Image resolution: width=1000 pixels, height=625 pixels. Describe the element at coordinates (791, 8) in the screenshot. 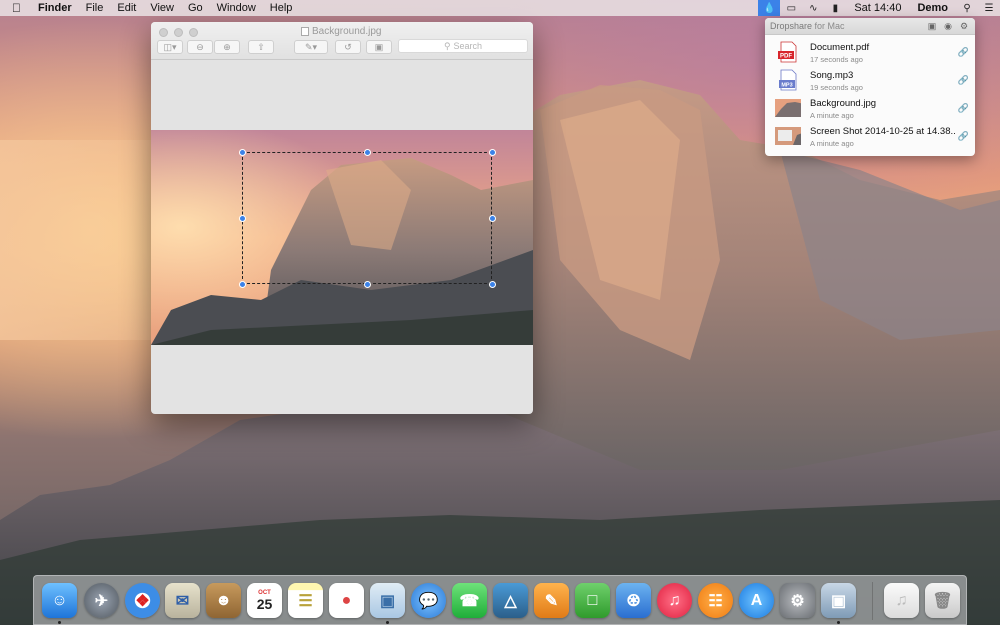

I see `airplay-icon: ▭` at that location.